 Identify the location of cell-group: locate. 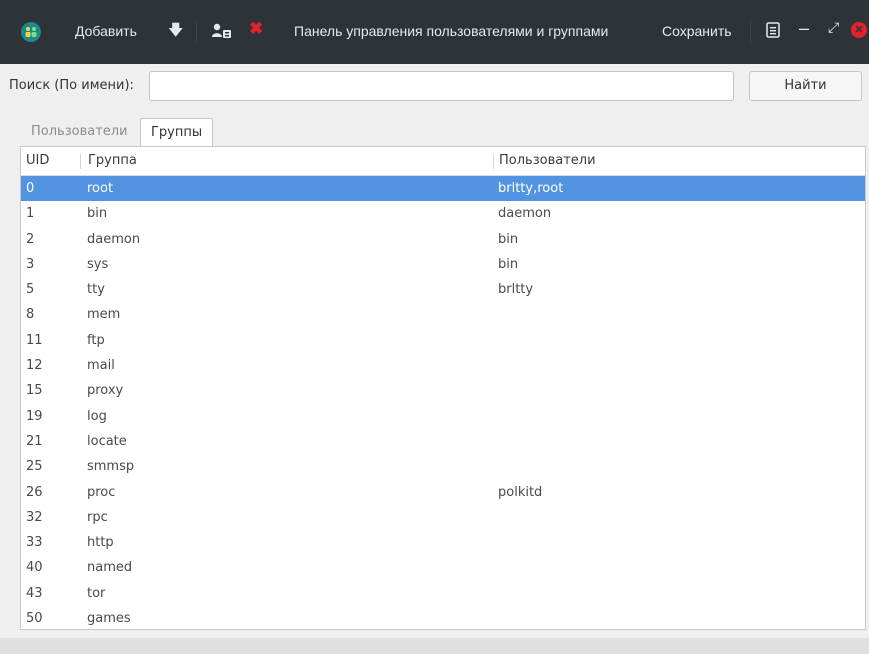
(107, 441).